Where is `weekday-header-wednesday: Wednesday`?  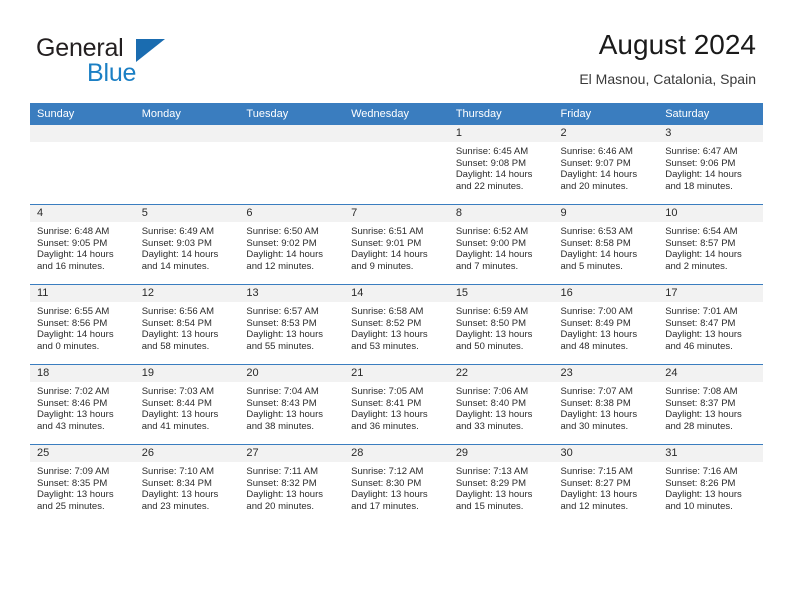 weekday-header-wednesday: Wednesday is located at coordinates (396, 114).